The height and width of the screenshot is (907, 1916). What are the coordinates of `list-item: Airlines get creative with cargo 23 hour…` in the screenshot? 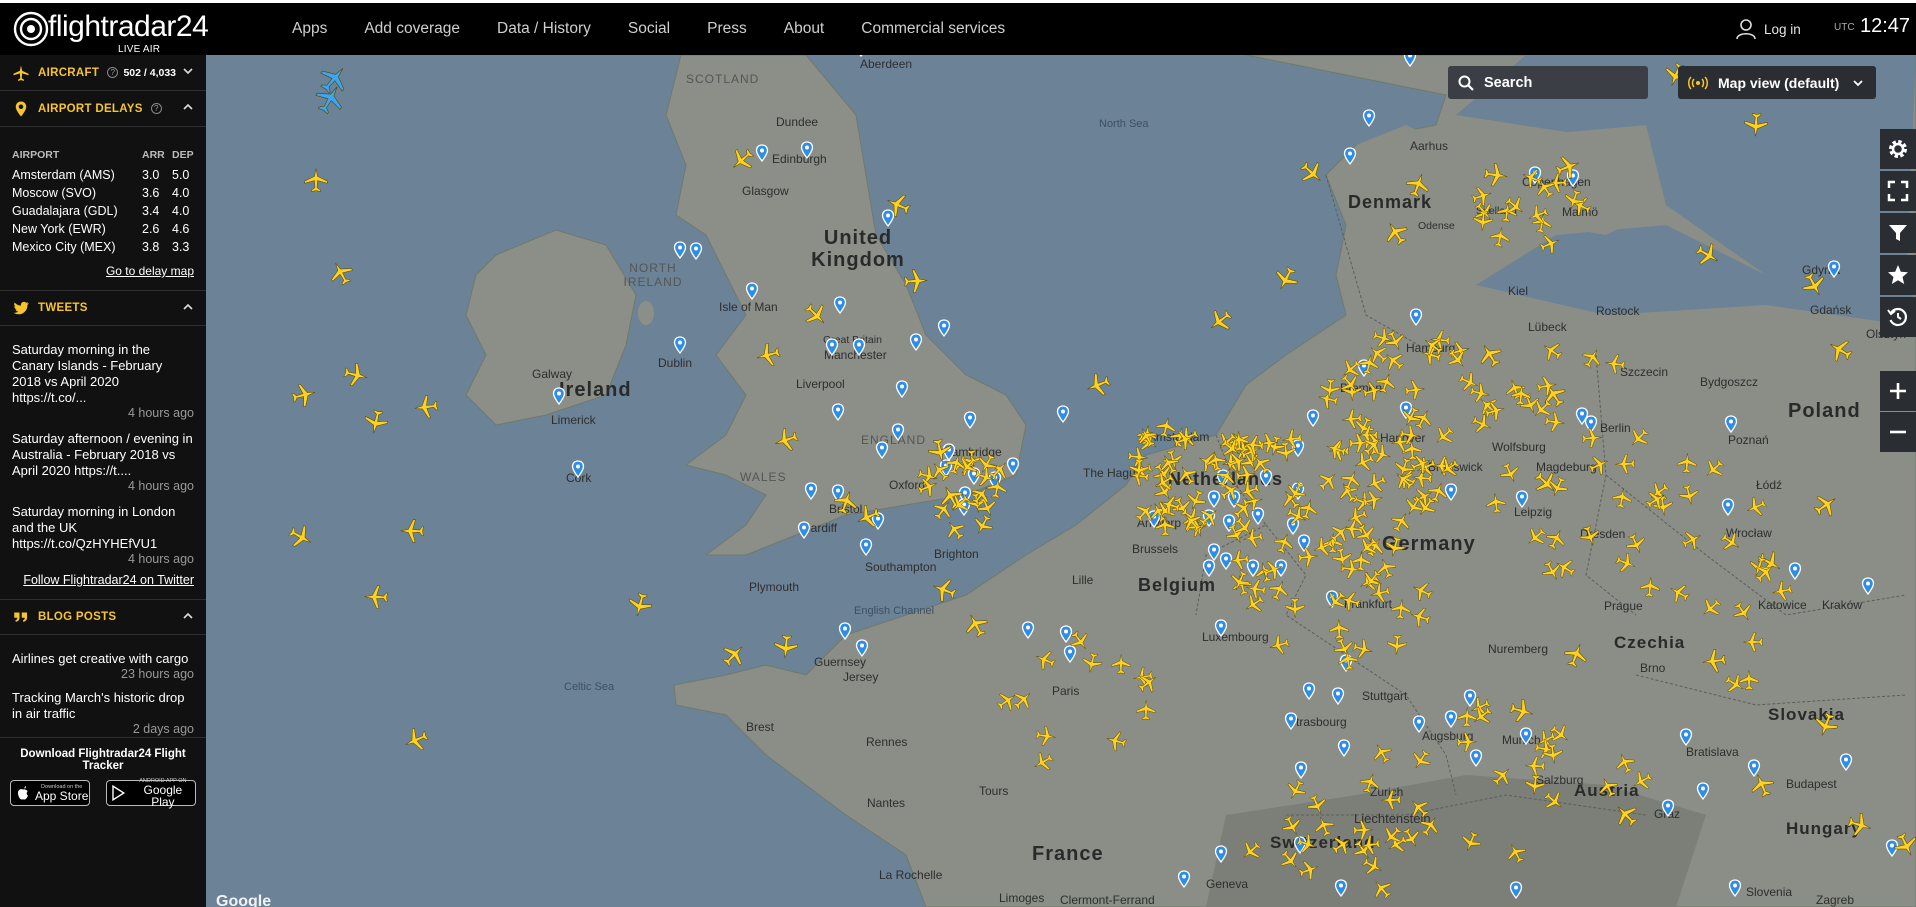 It's located at (103, 666).